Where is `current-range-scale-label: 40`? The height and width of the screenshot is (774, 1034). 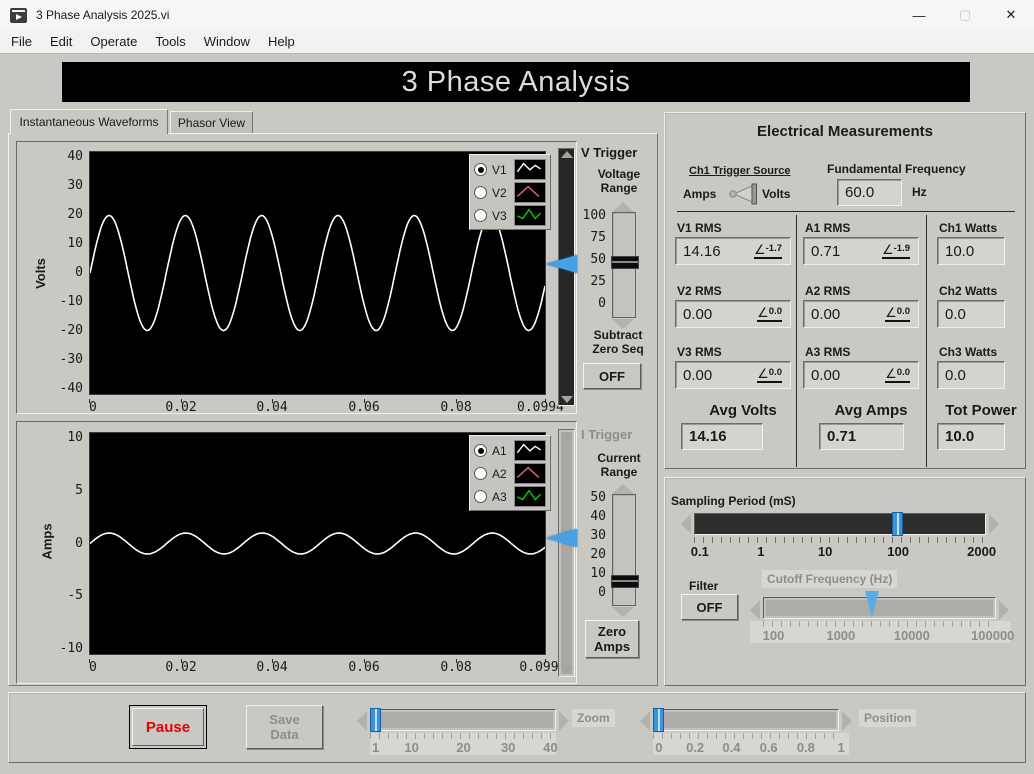
current-range-scale-label: 40 is located at coordinates (598, 516).